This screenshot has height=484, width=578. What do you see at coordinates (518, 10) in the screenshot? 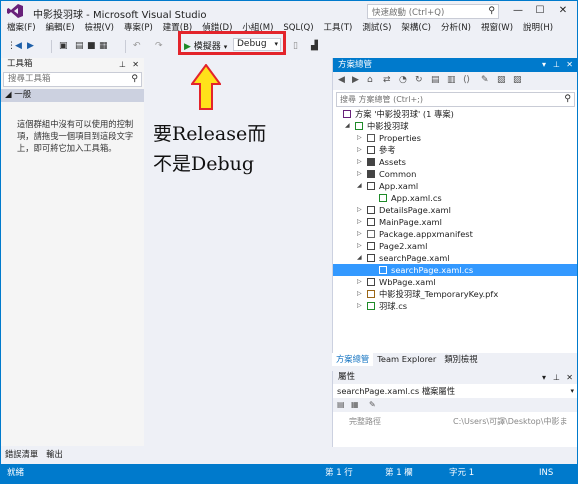
I see `minimize-button: —` at bounding box center [518, 10].